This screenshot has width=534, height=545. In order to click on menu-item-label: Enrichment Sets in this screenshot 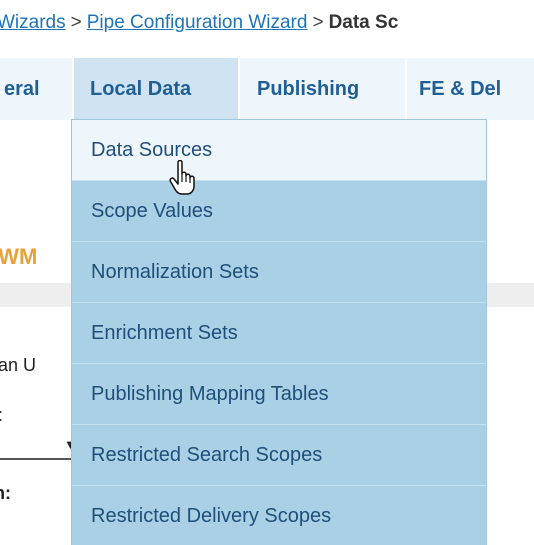, I will do `click(164, 333)`.